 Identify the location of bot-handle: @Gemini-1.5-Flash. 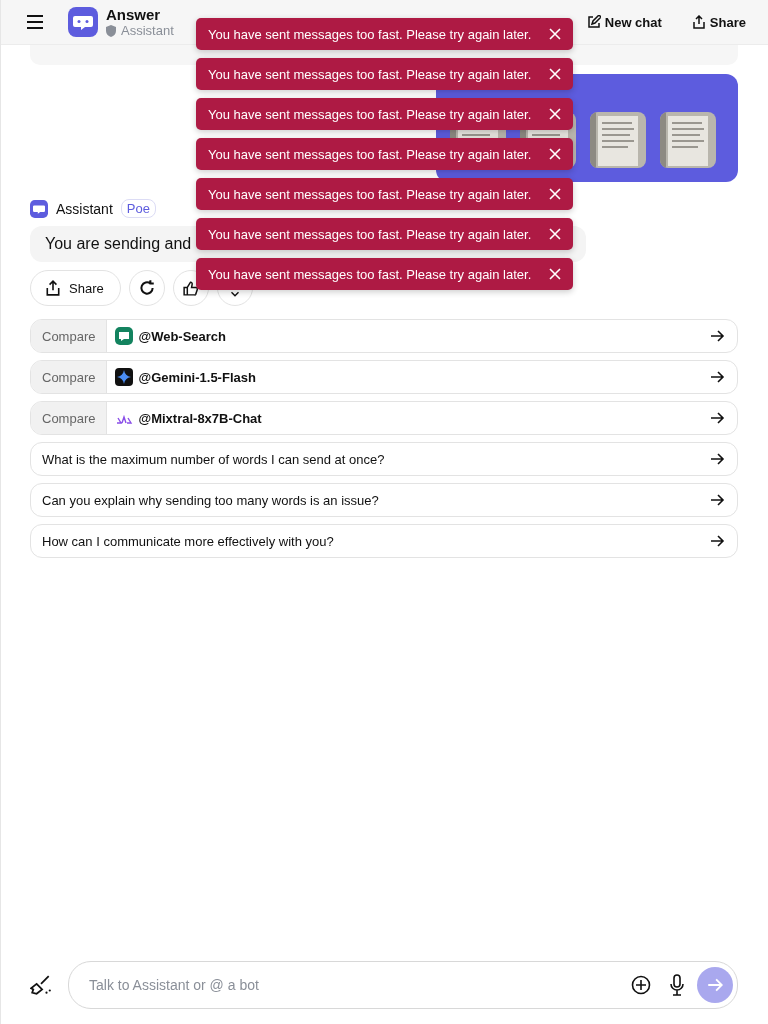
(197, 377).